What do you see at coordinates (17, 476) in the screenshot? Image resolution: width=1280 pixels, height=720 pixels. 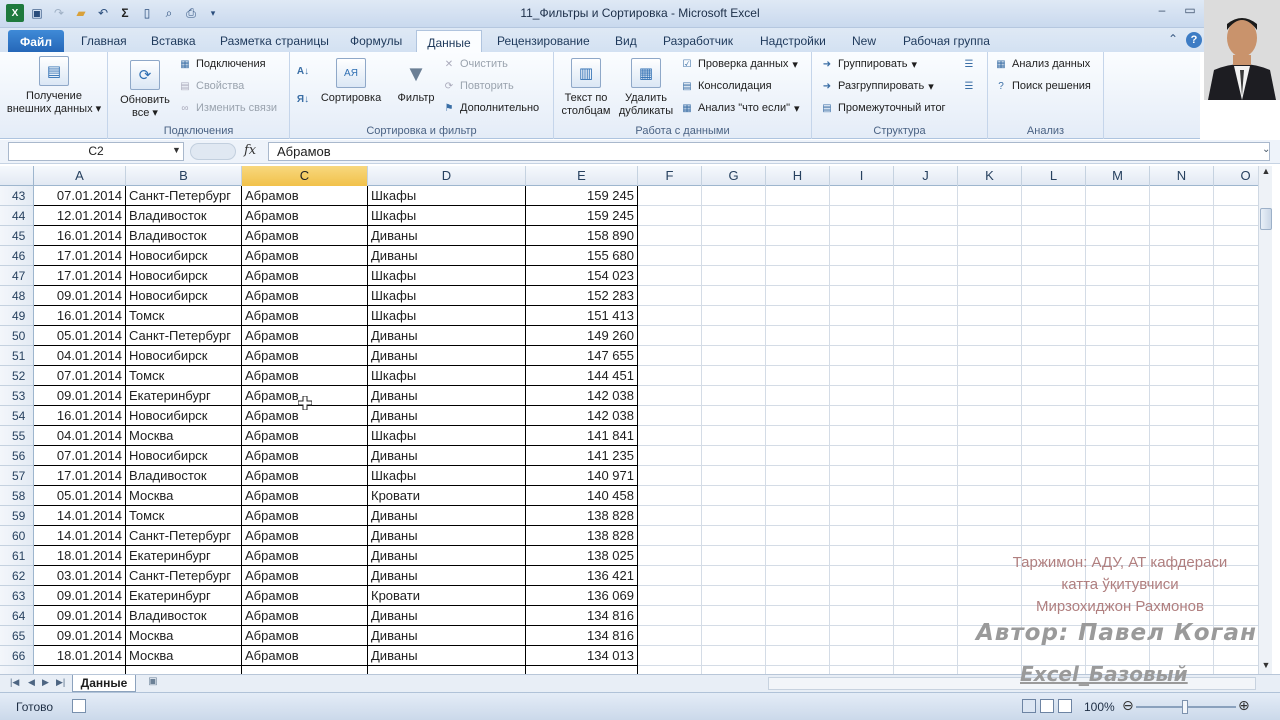 I see `row-header: 57` at bounding box center [17, 476].